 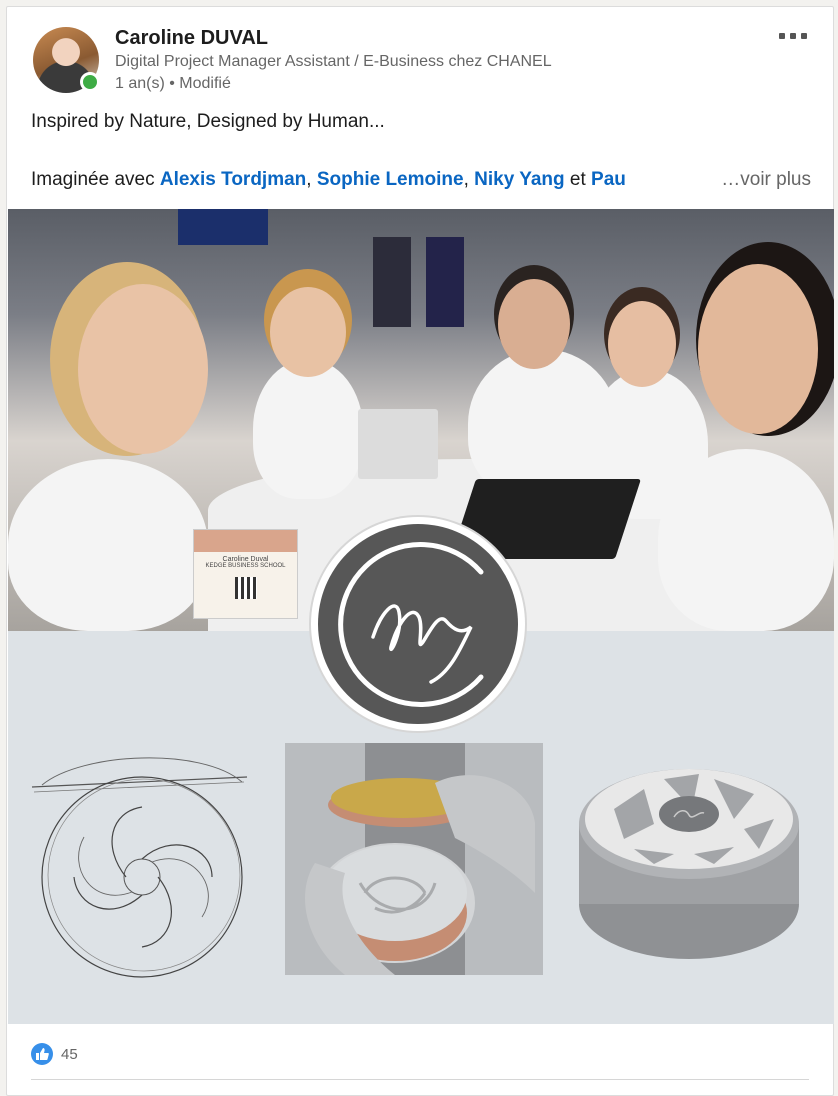 I want to click on mention-link: Niky Yang, so click(x=519, y=179).